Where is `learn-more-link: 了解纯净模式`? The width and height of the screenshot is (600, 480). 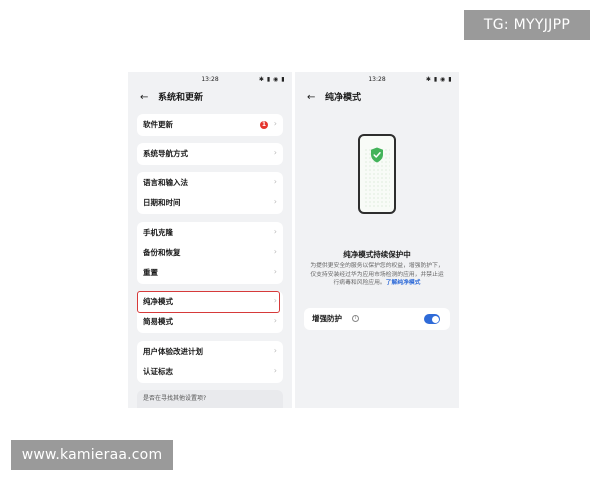 learn-more-link: 了解纯净模式 is located at coordinates (403, 283).